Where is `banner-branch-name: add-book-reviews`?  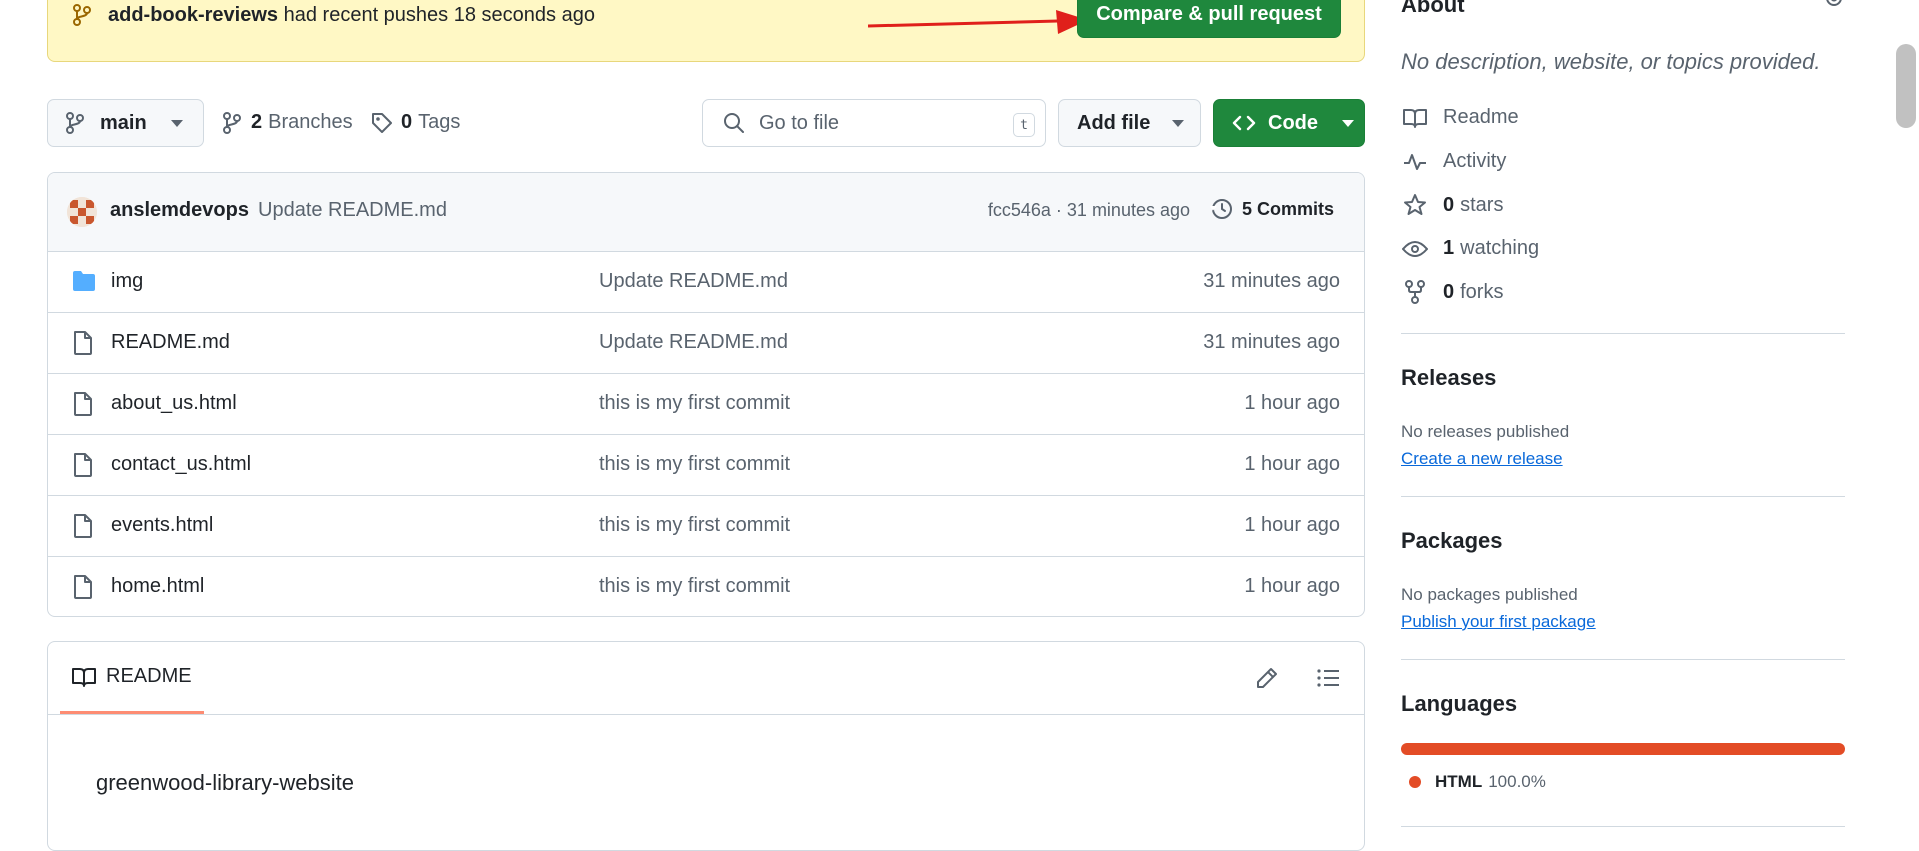
banner-branch-name: add-book-reviews is located at coordinates (193, 15).